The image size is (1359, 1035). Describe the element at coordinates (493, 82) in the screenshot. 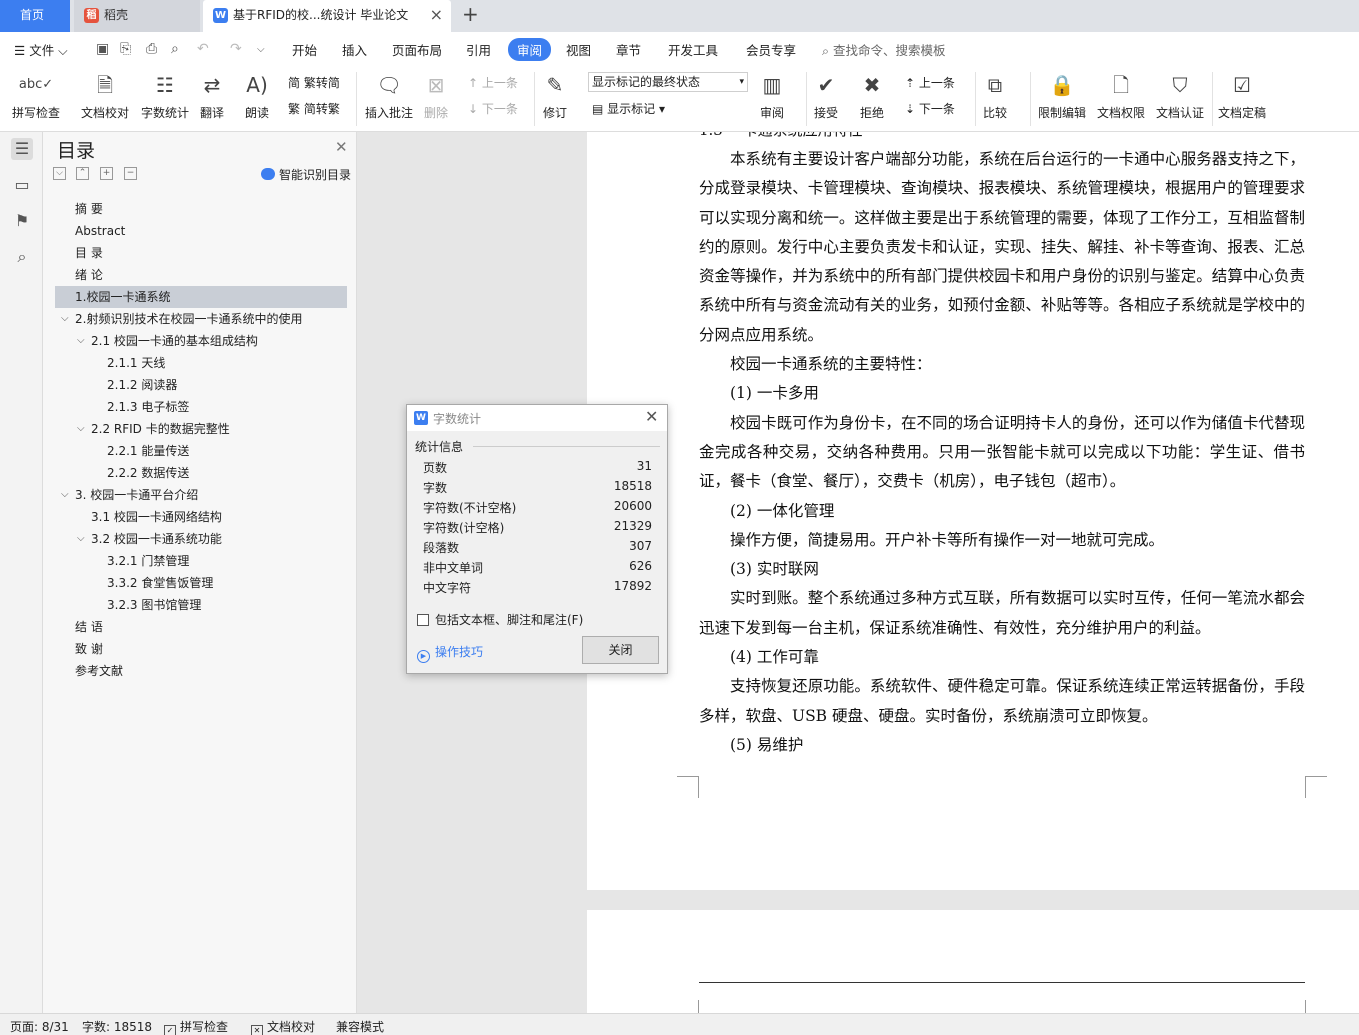

I see `prev-comment-button: ↑ 上一条` at that location.